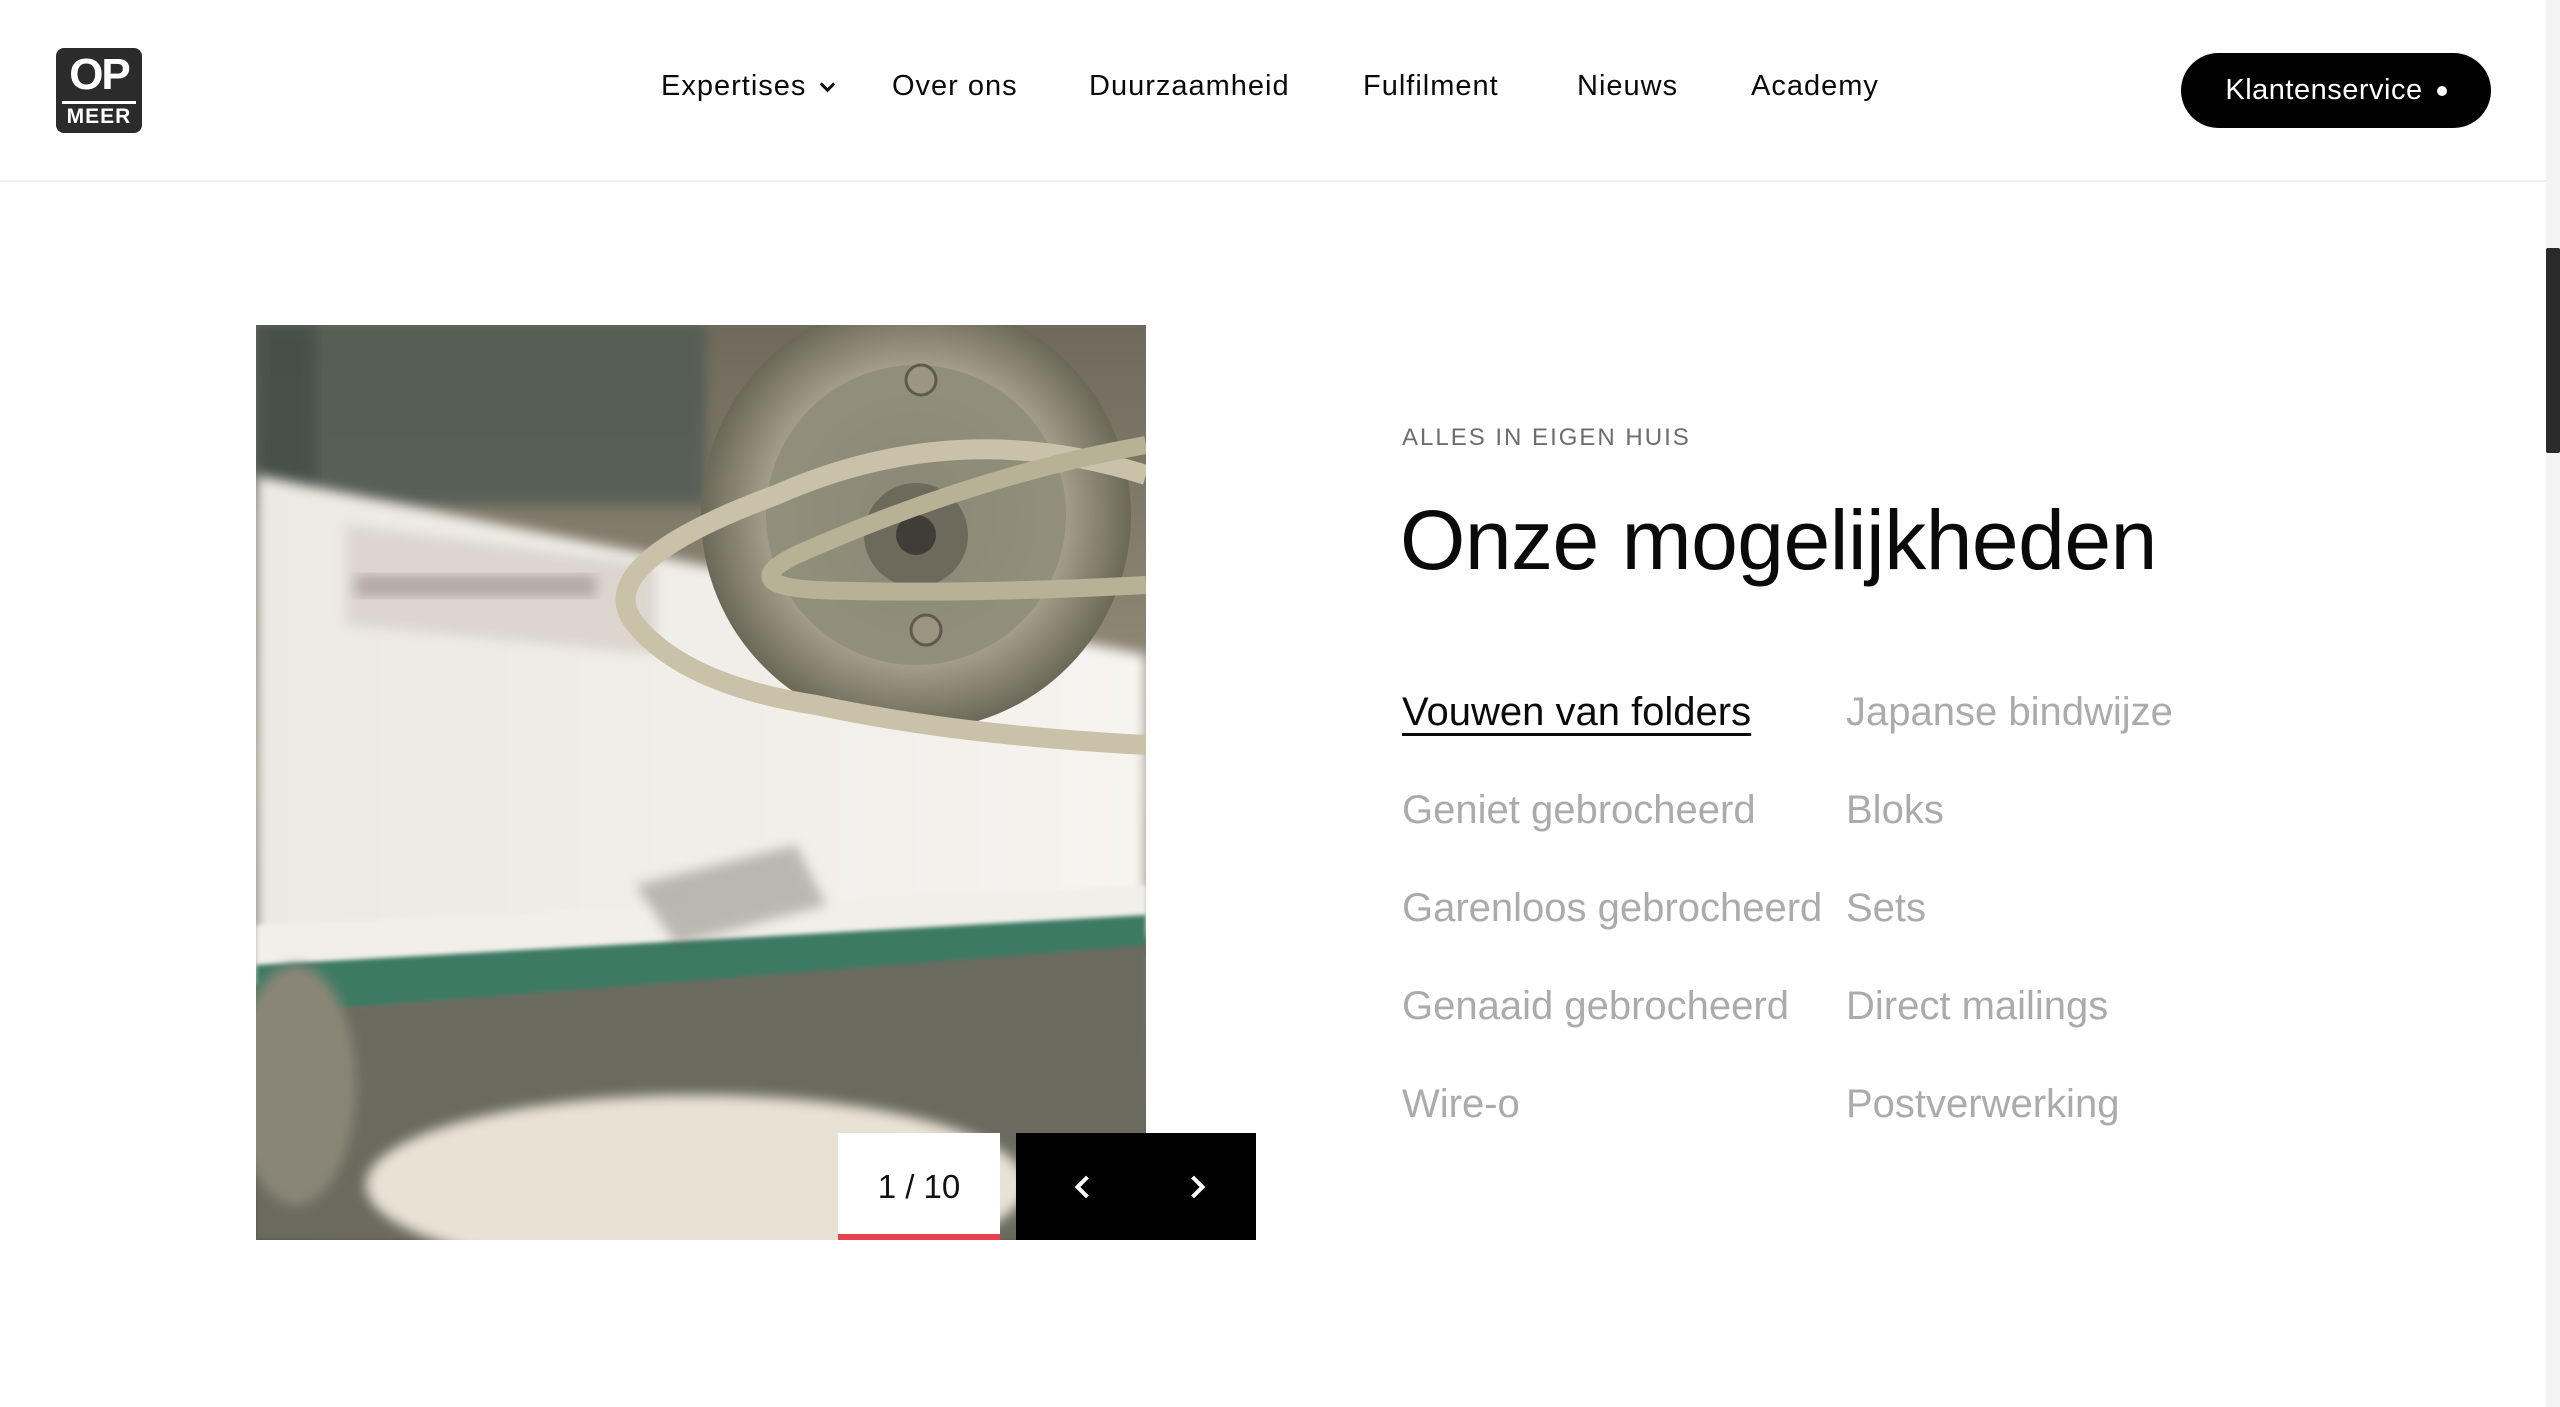 The image size is (2560, 1407). Describe the element at coordinates (1886, 908) in the screenshot. I see `option-sets: Sets` at that location.